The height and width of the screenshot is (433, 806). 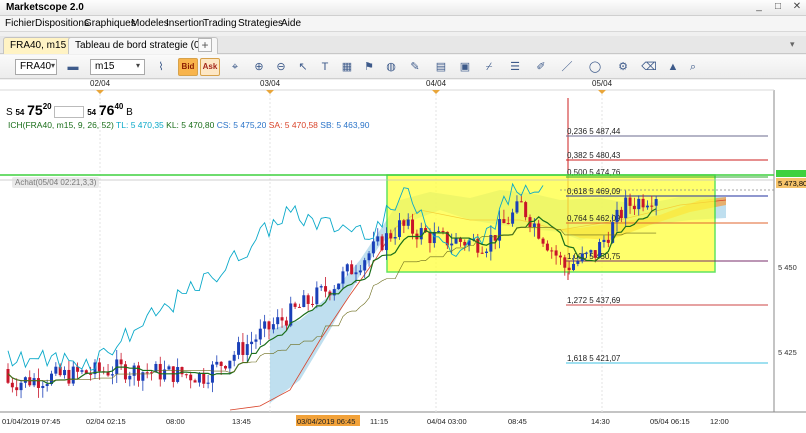 What do you see at coordinates (670, 421) in the screenshot?
I see `time-axis-label: 05/04 06:15` at bounding box center [670, 421].